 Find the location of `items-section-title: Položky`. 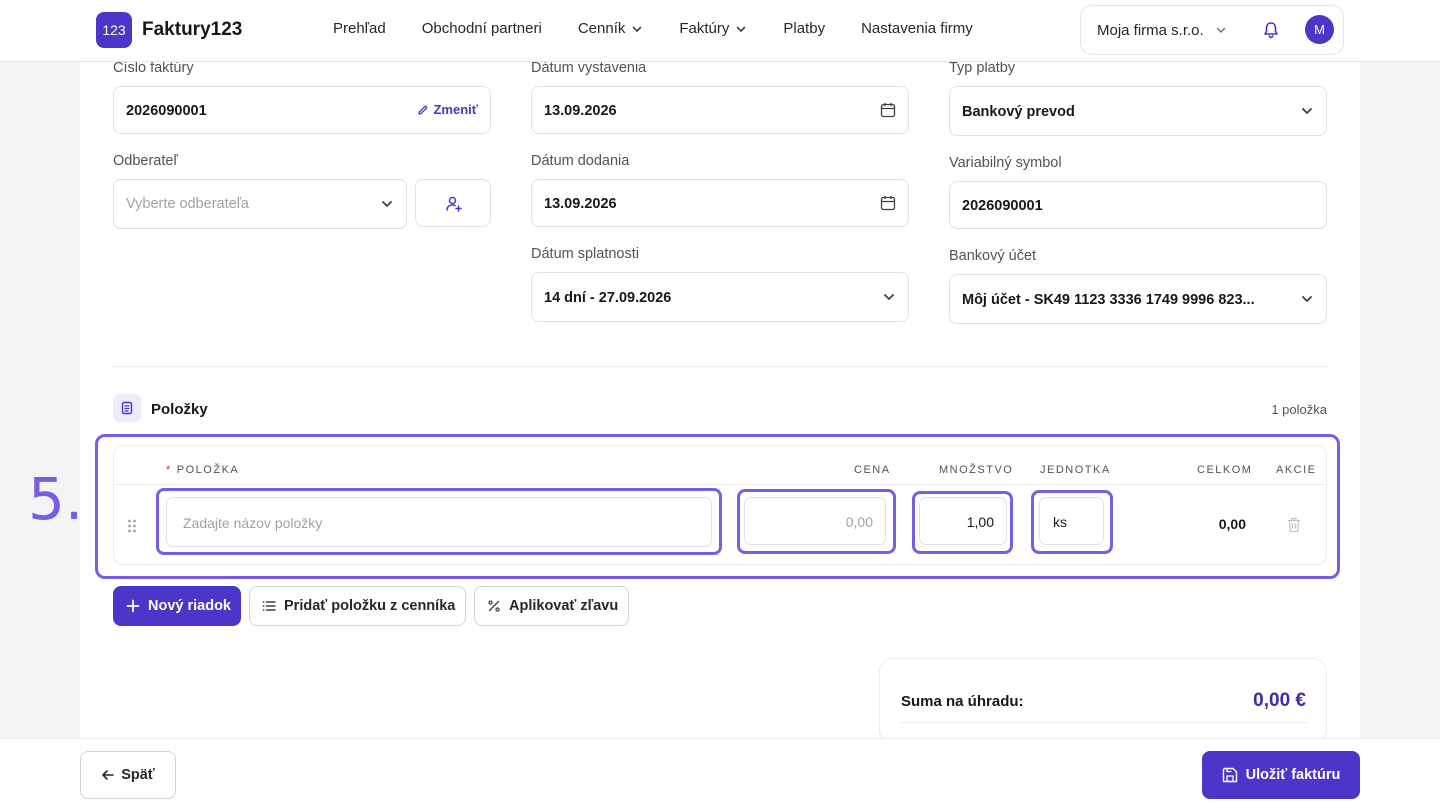

items-section-title: Položky is located at coordinates (179, 409).